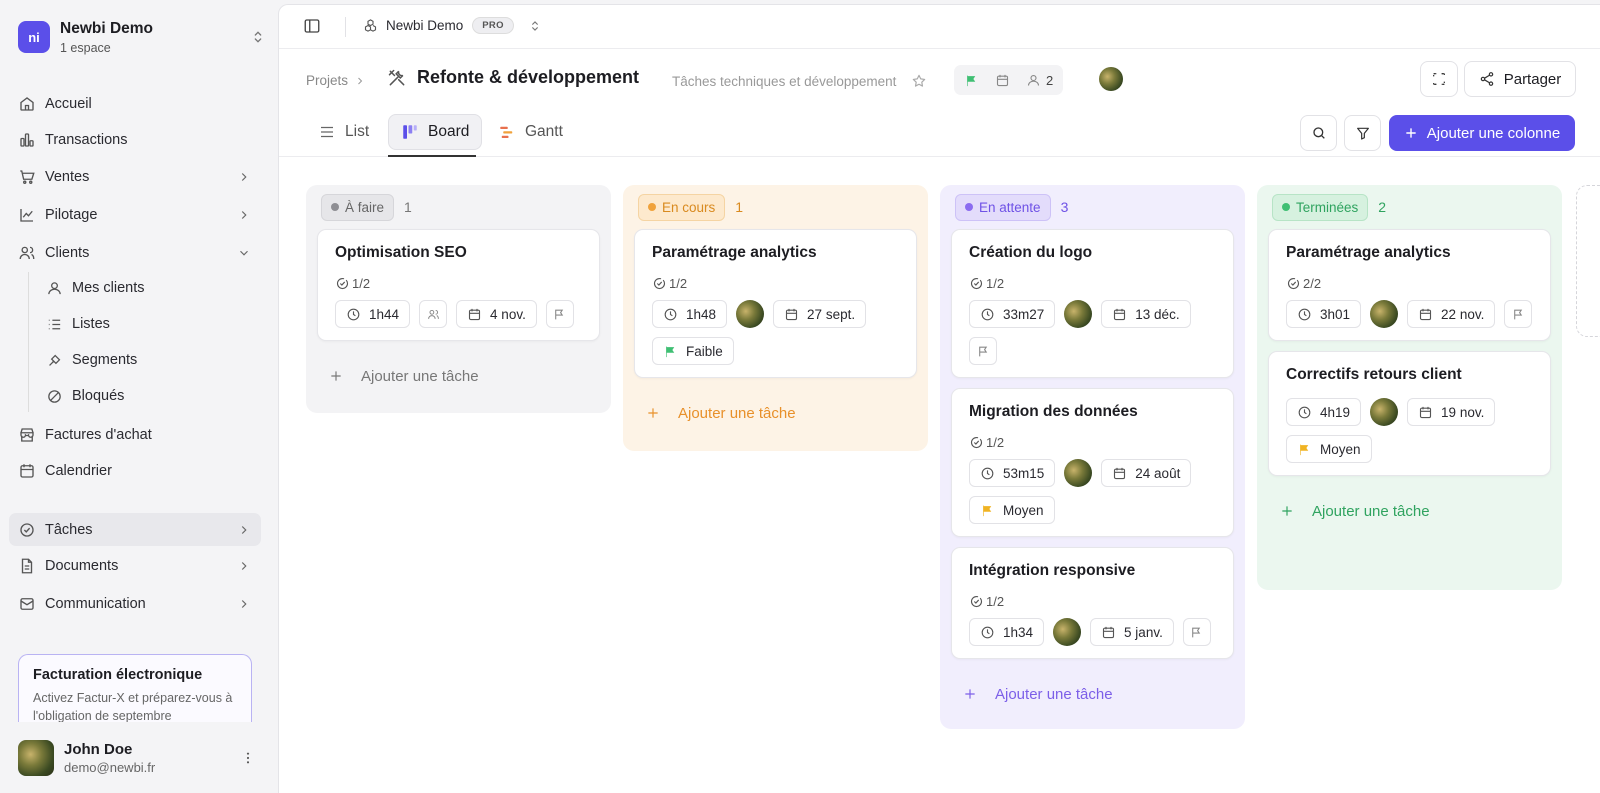 The height and width of the screenshot is (793, 1600). Describe the element at coordinates (739, 207) in the screenshot. I see `column-count: 1` at that location.